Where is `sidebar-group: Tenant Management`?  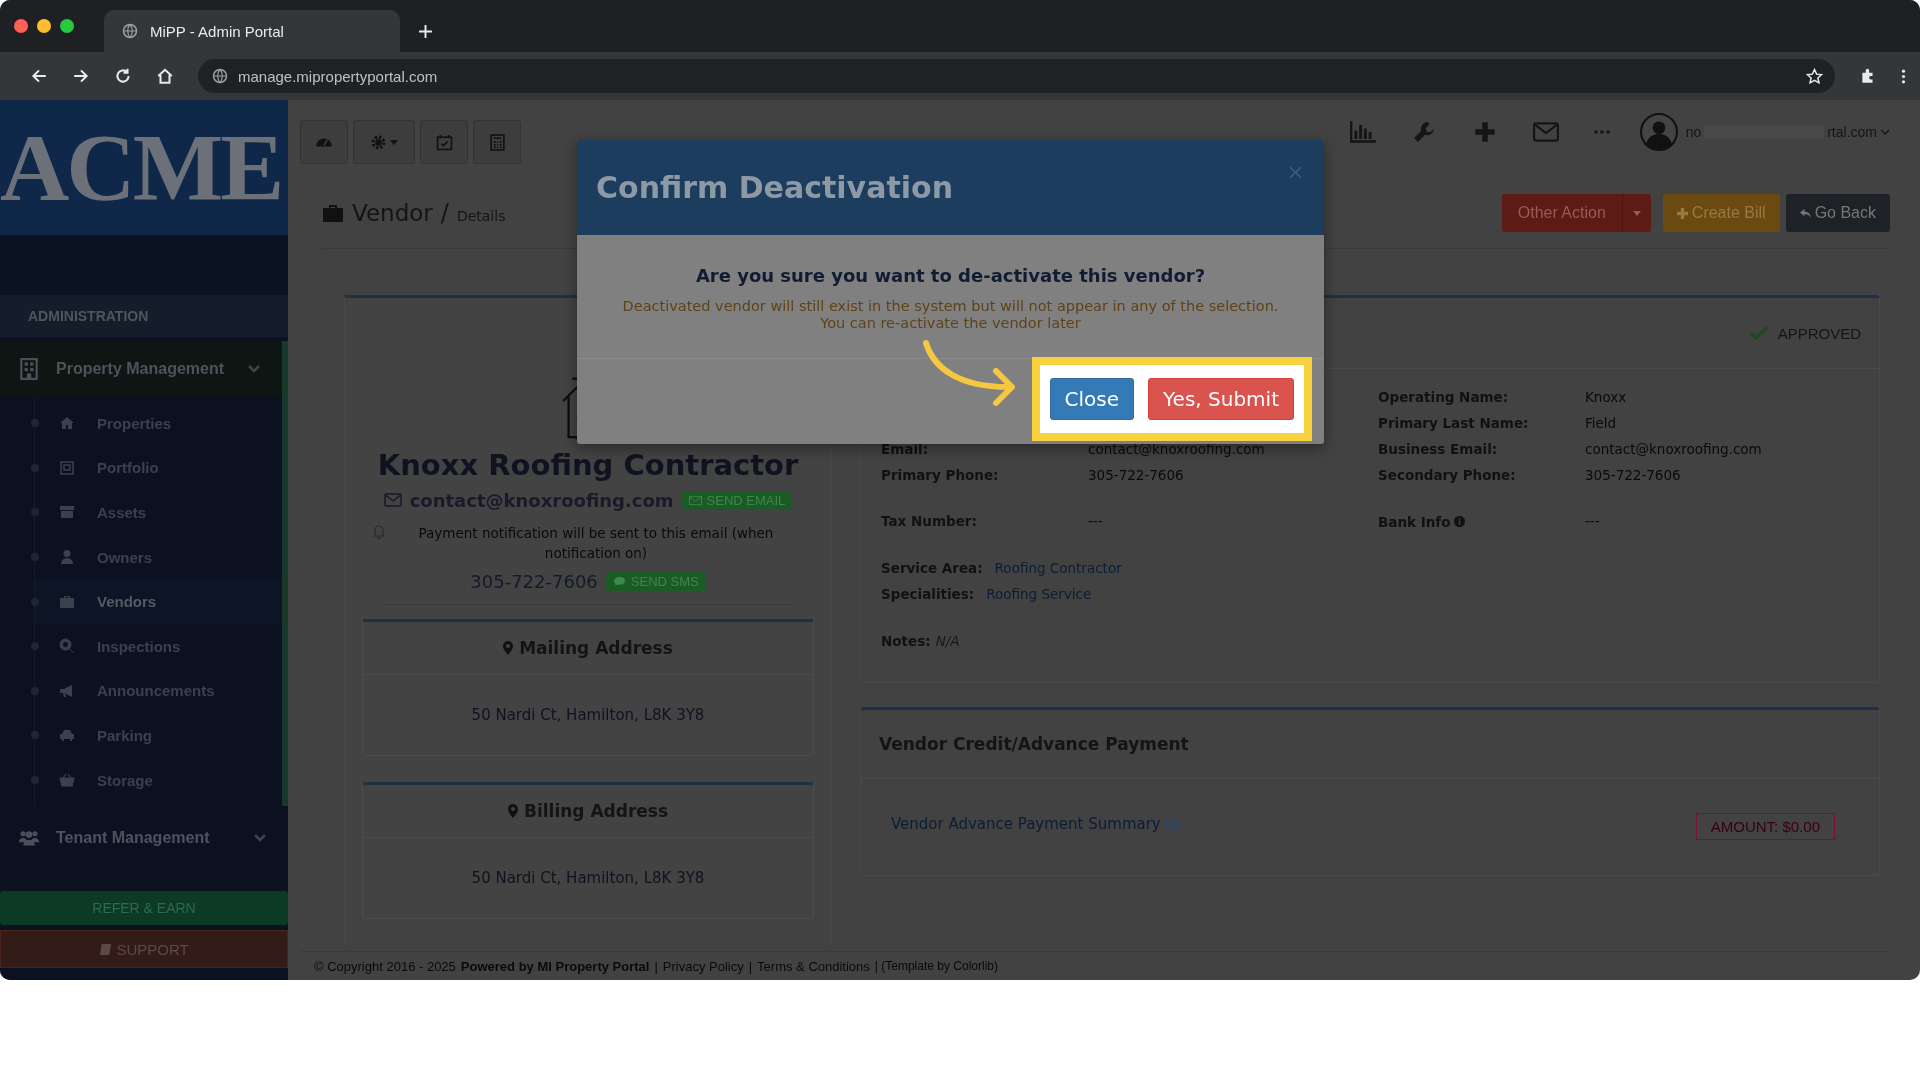 sidebar-group: Tenant Management is located at coordinates (144, 838).